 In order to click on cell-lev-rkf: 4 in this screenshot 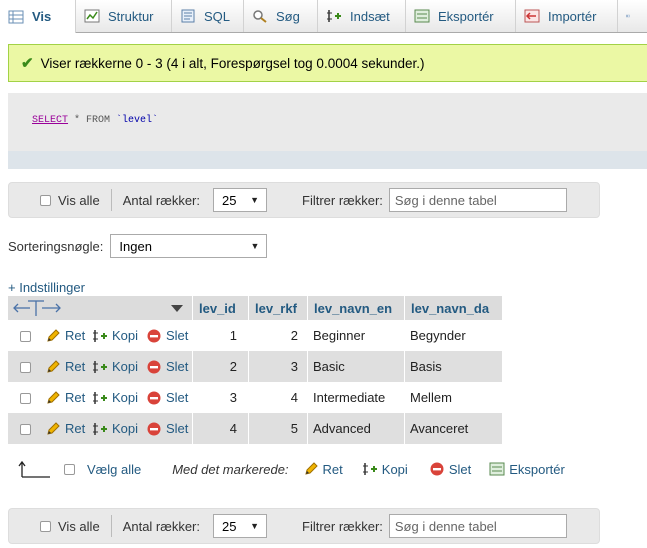, I will do `click(294, 397)`.